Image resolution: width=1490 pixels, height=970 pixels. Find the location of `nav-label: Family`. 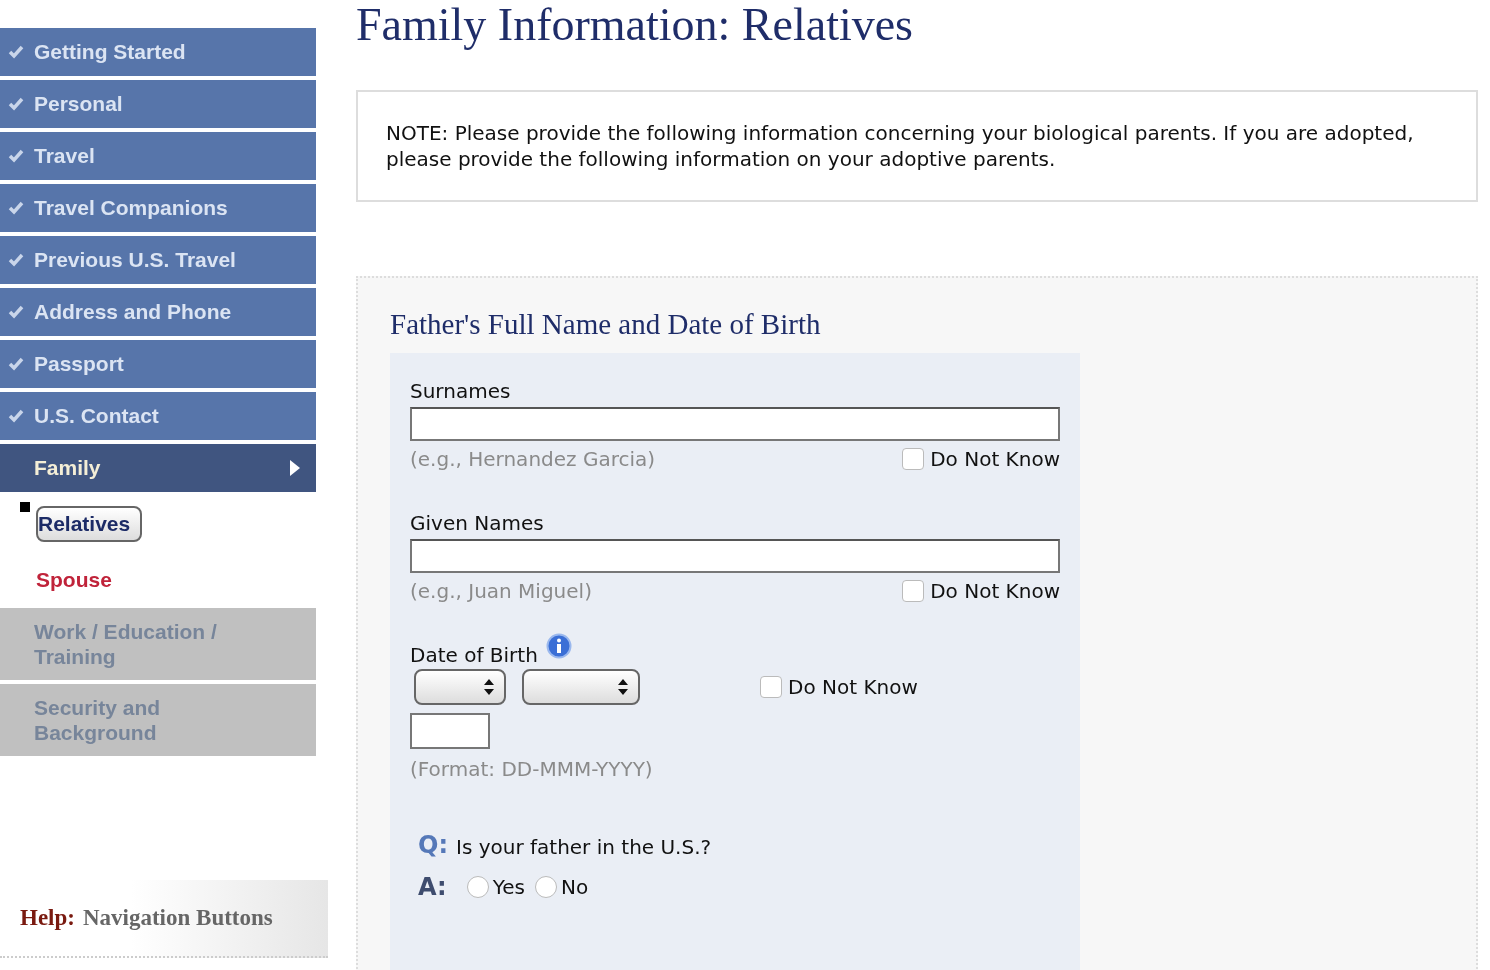

nav-label: Family is located at coordinates (67, 468).